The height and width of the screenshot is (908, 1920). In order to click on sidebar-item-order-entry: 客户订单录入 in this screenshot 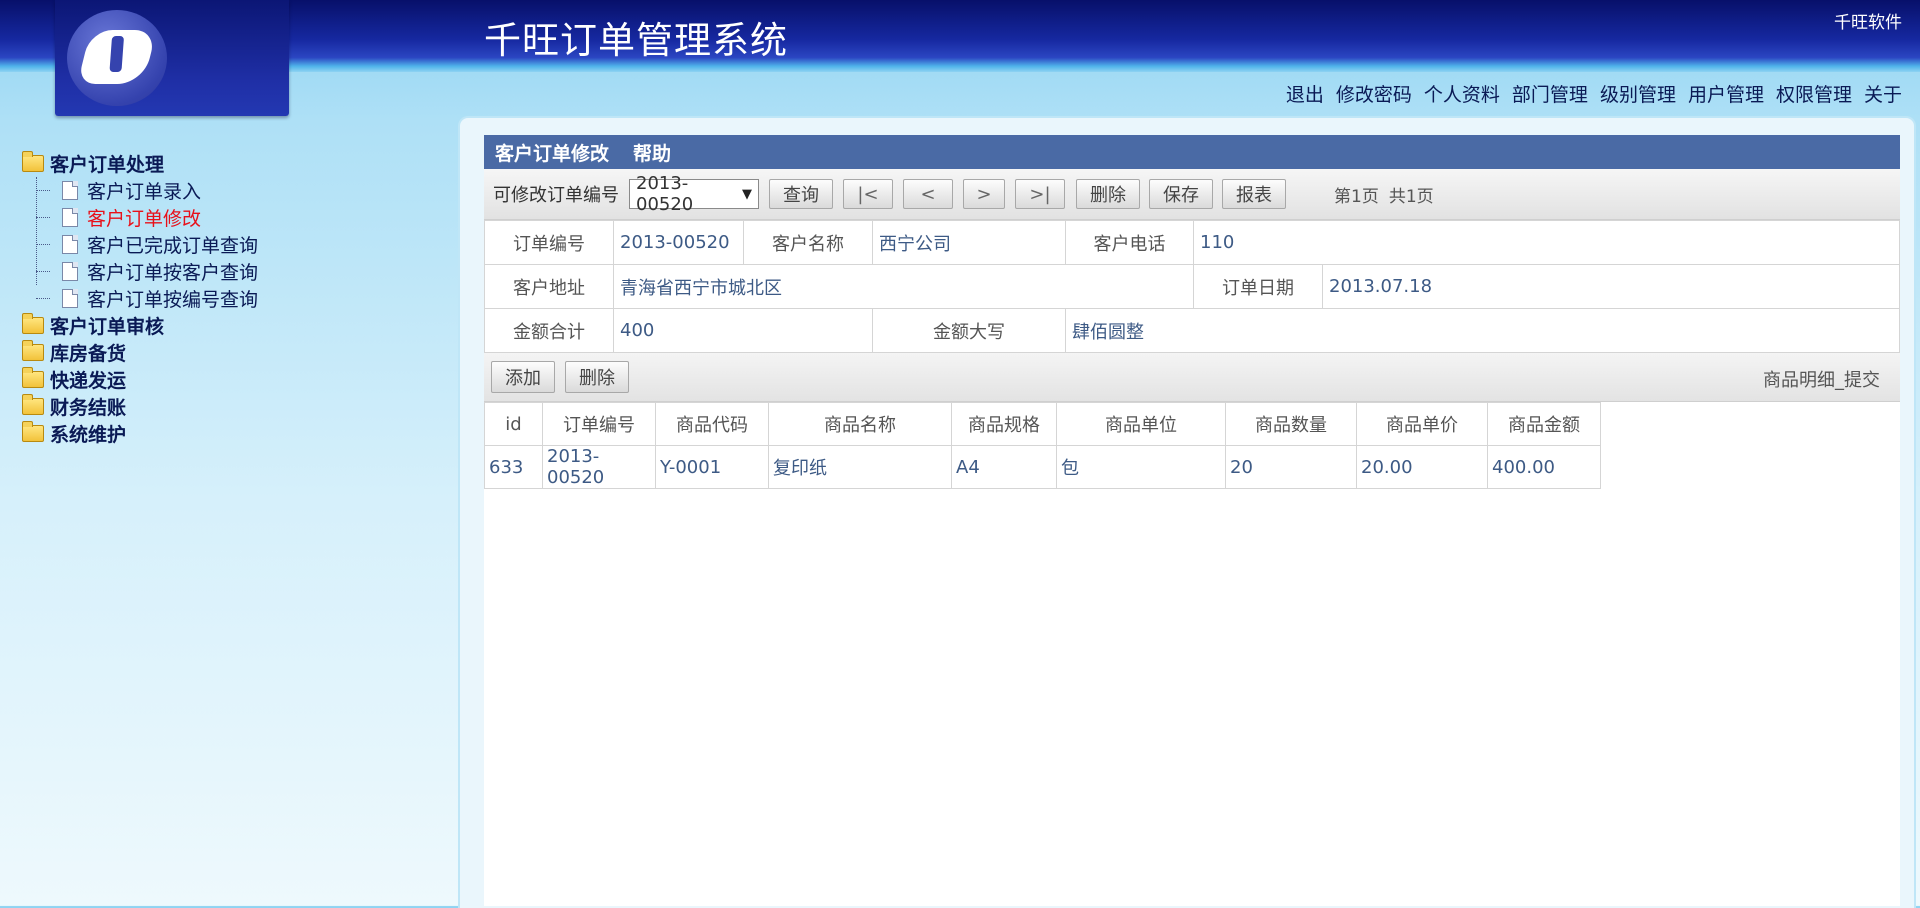, I will do `click(144, 190)`.